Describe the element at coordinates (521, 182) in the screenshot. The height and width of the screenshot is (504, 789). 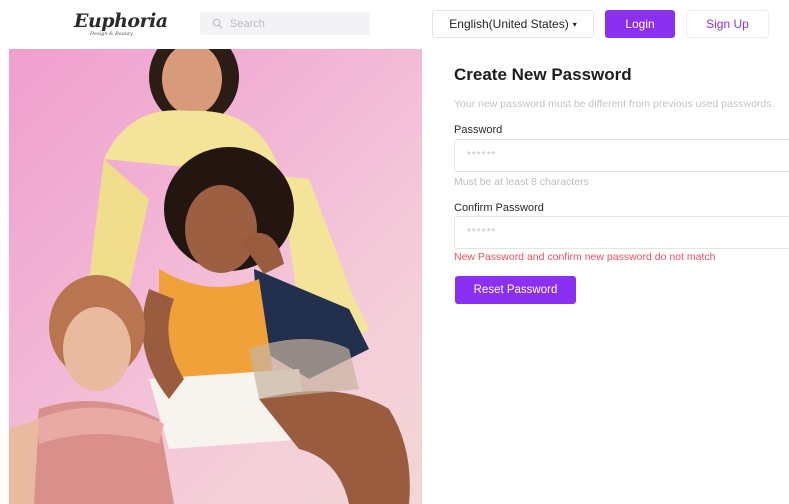
I see `password-hint: Must be at least 8 characters` at that location.